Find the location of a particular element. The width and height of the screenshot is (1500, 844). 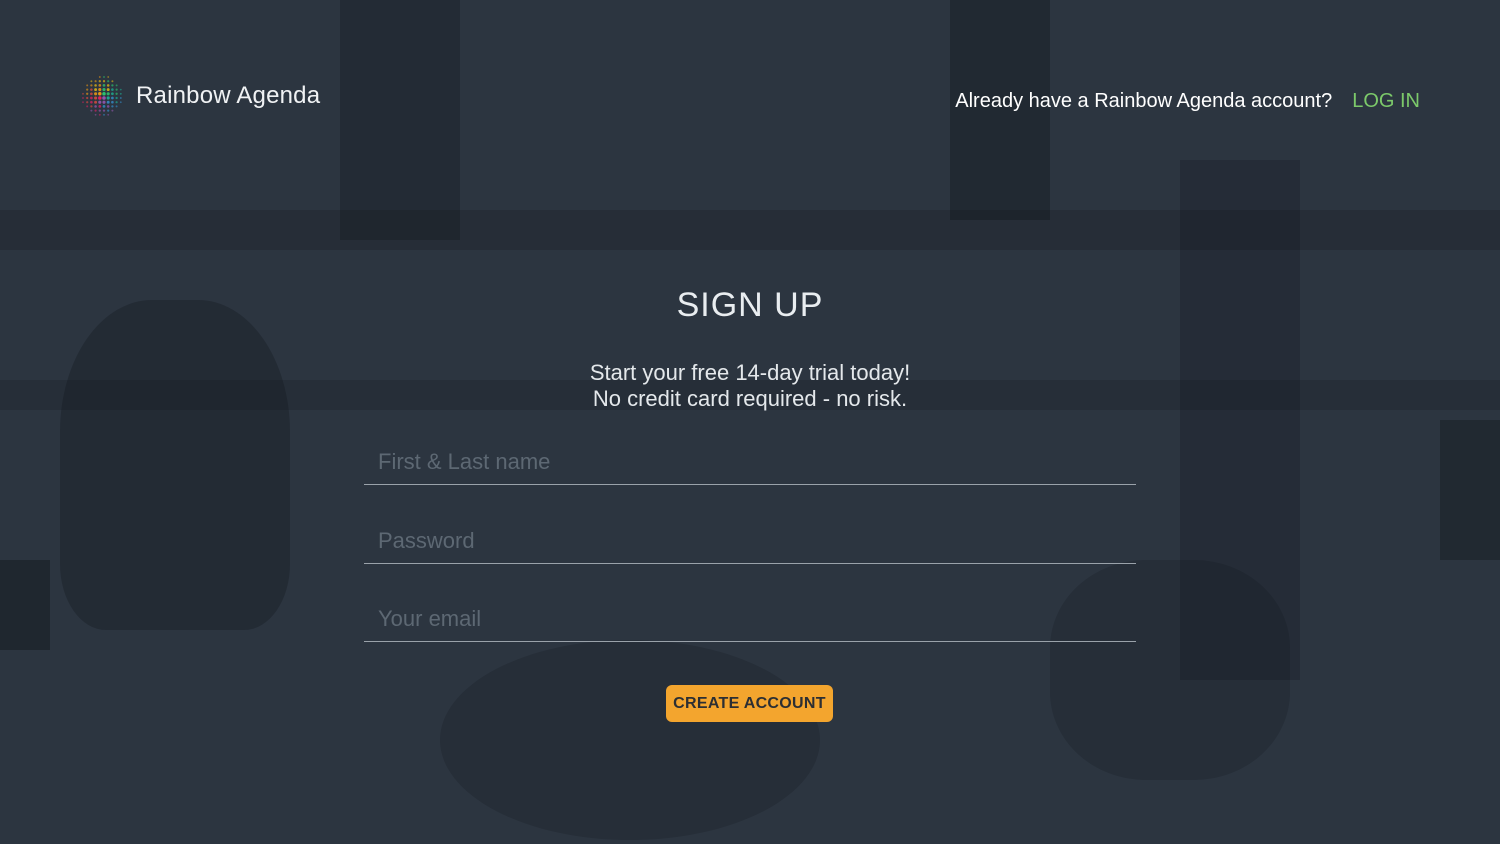

subtitle-line-1: Start your free 14-day trial today! is located at coordinates (750, 372).